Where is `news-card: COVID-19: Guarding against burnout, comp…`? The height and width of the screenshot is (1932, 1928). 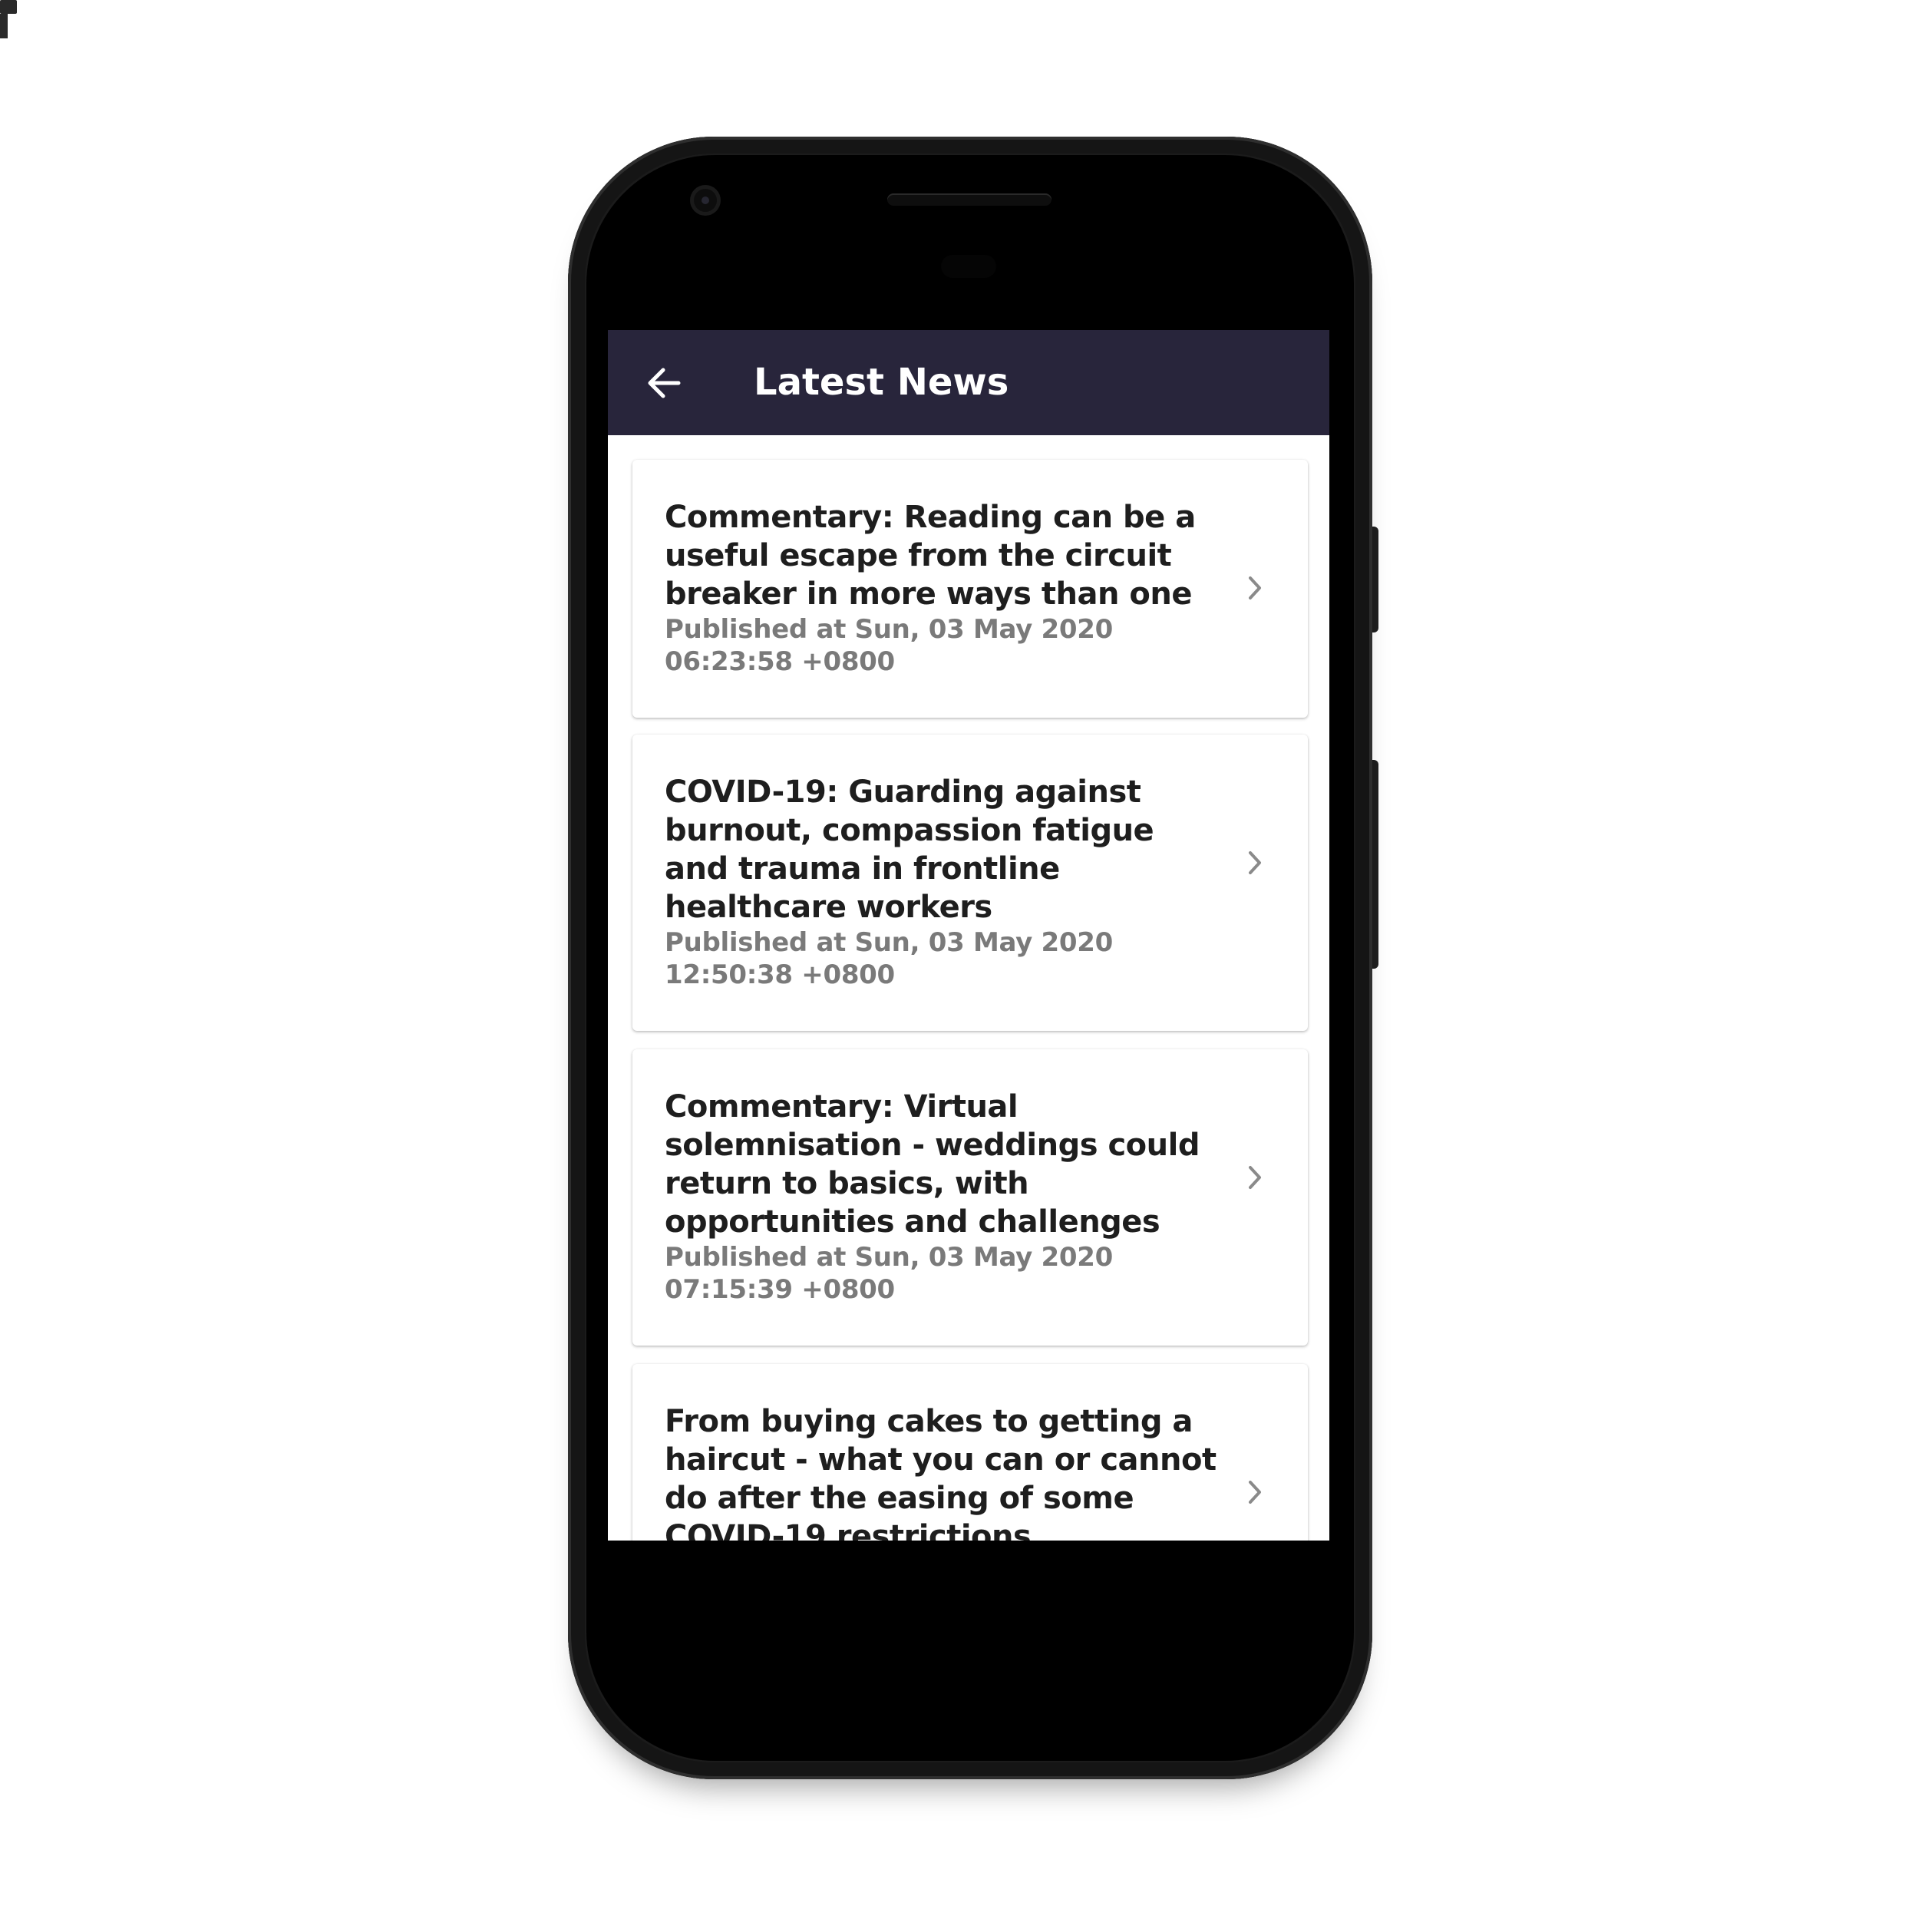
news-card: COVID-19: Guarding against burnout, comp… is located at coordinates (970, 883).